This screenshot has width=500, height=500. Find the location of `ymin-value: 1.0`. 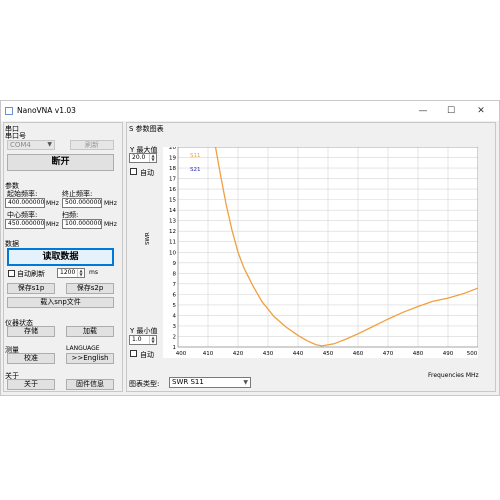

ymin-value: 1.0 is located at coordinates (137, 339).